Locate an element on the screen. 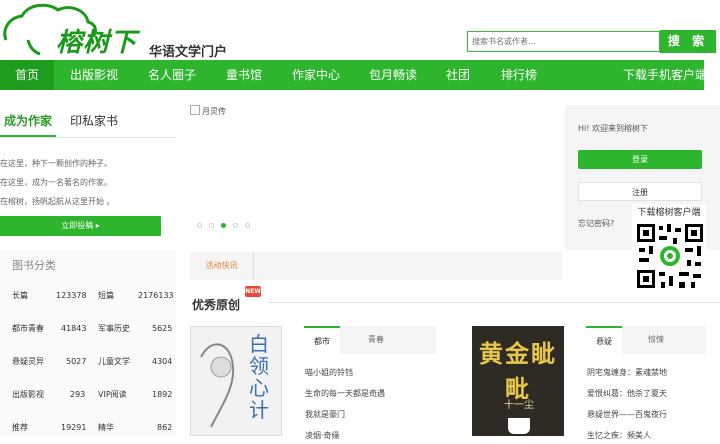 The image size is (720, 444). new-badge: NEW is located at coordinates (253, 291).